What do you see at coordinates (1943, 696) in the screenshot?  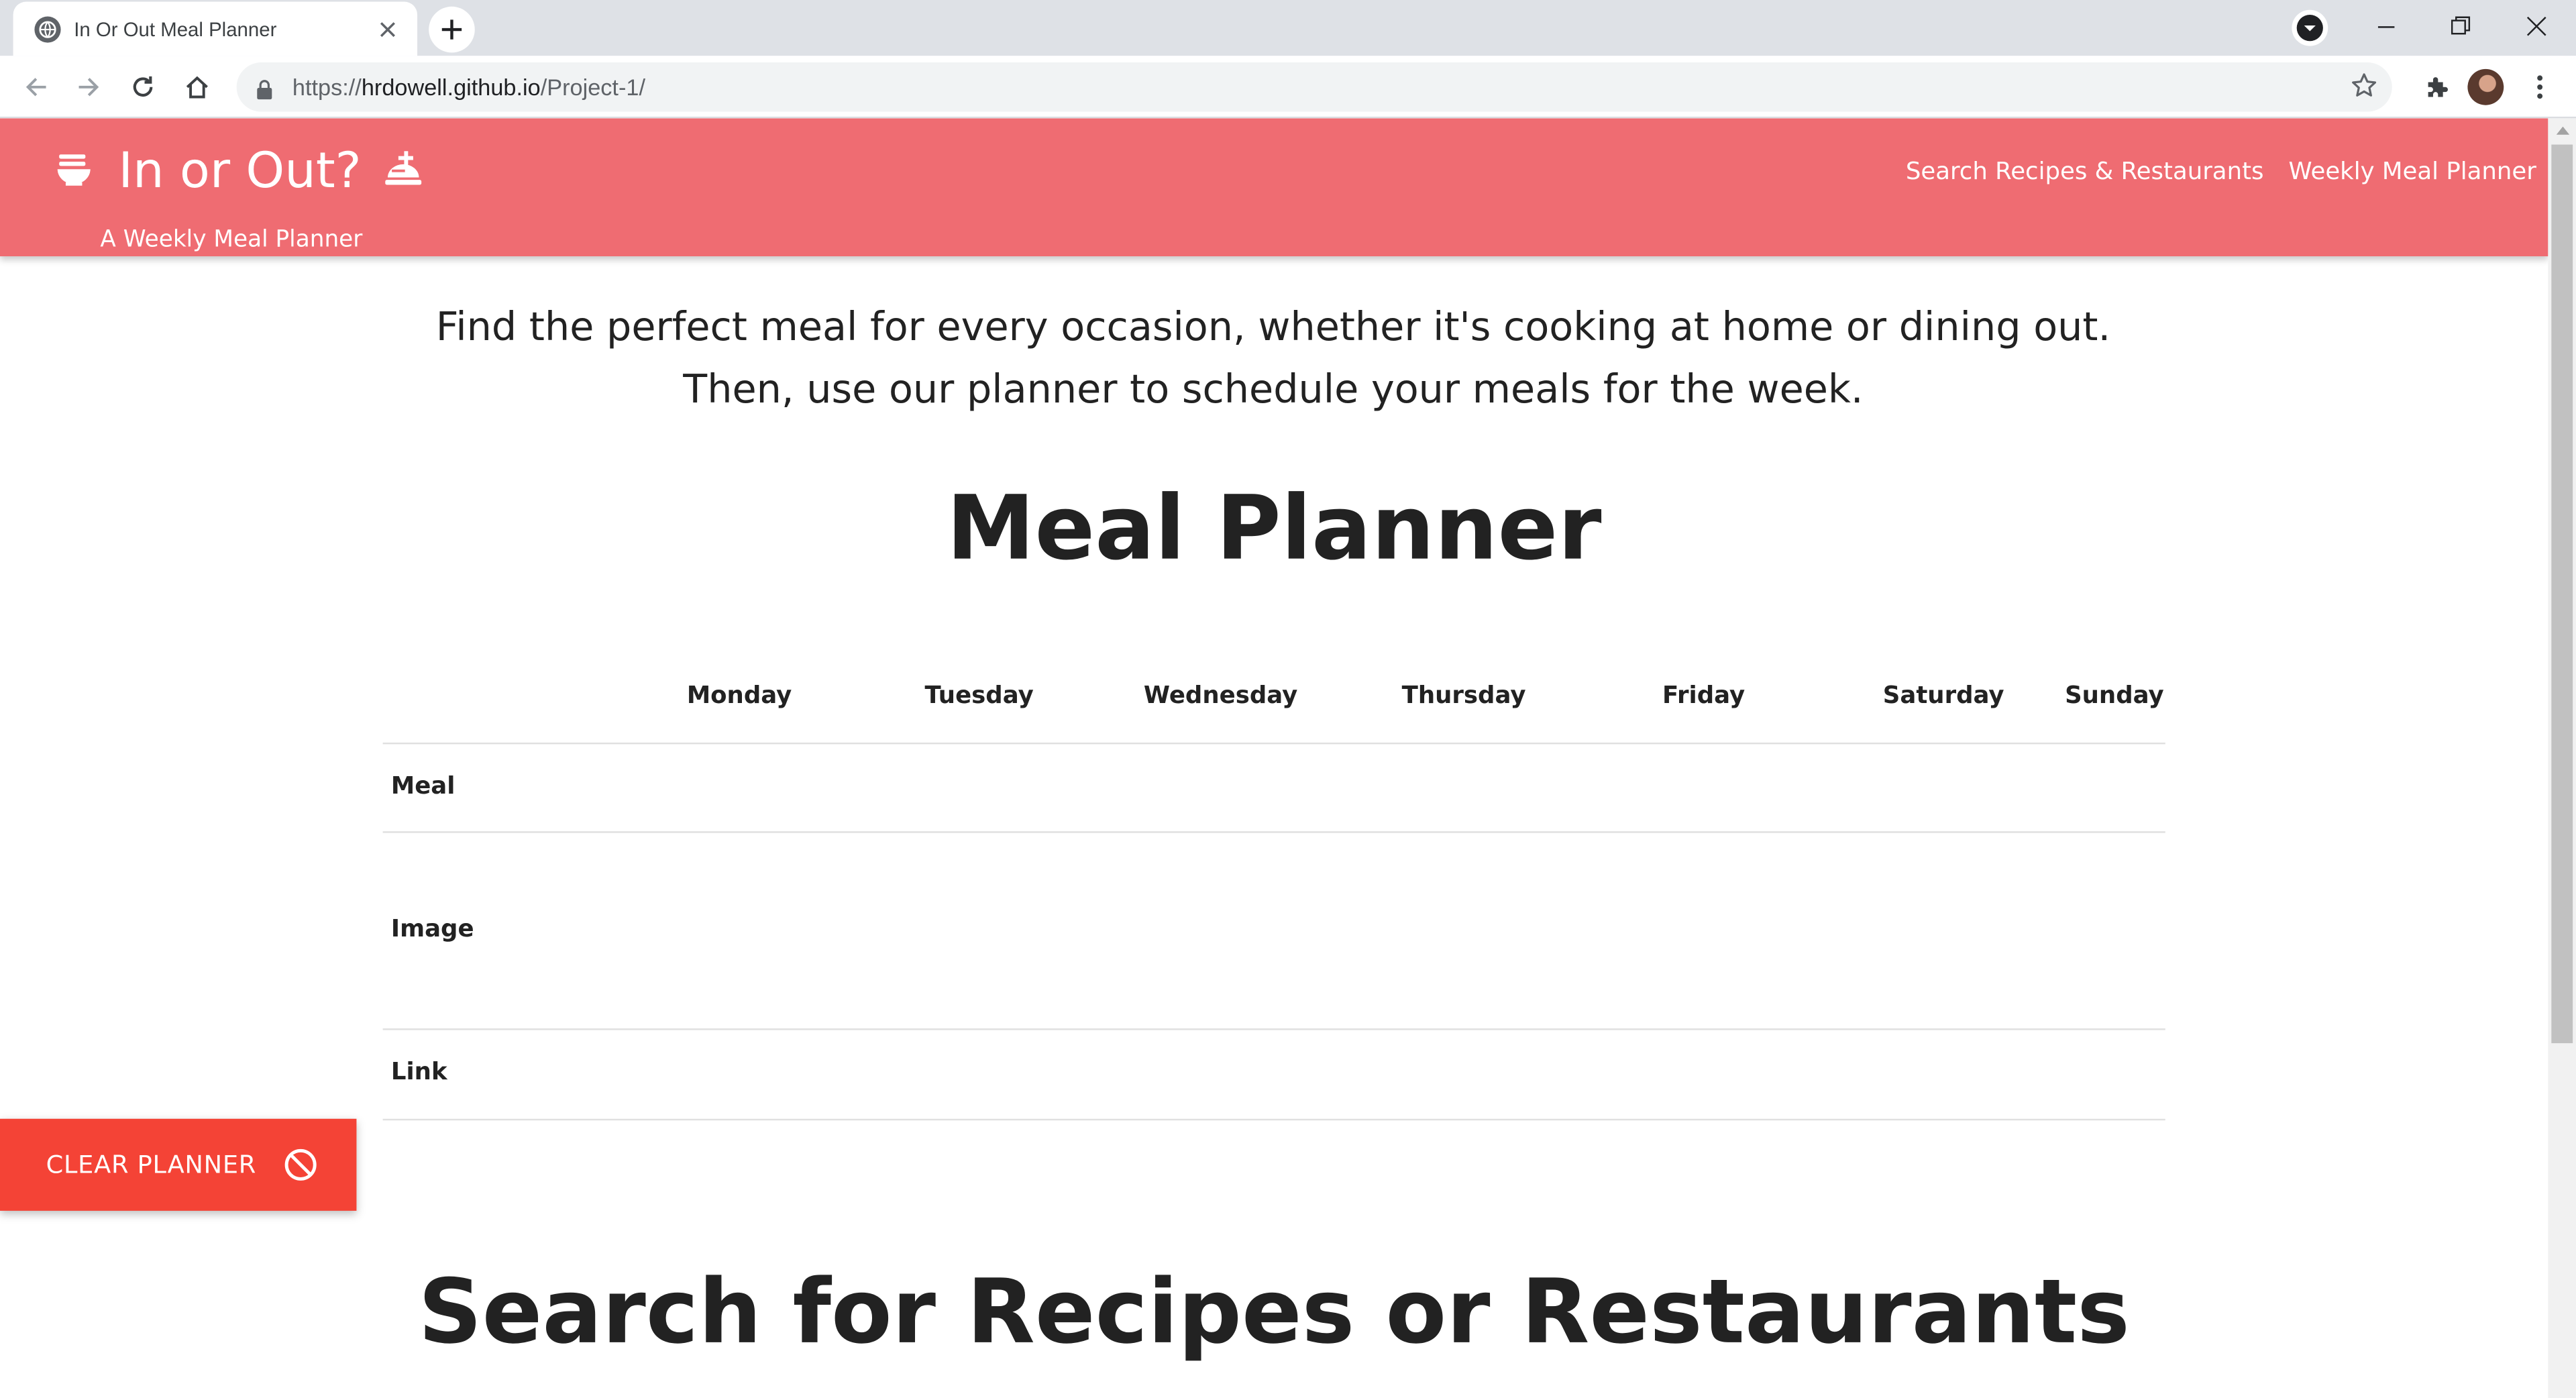 I see `day-header-saturday: Saturday` at bounding box center [1943, 696].